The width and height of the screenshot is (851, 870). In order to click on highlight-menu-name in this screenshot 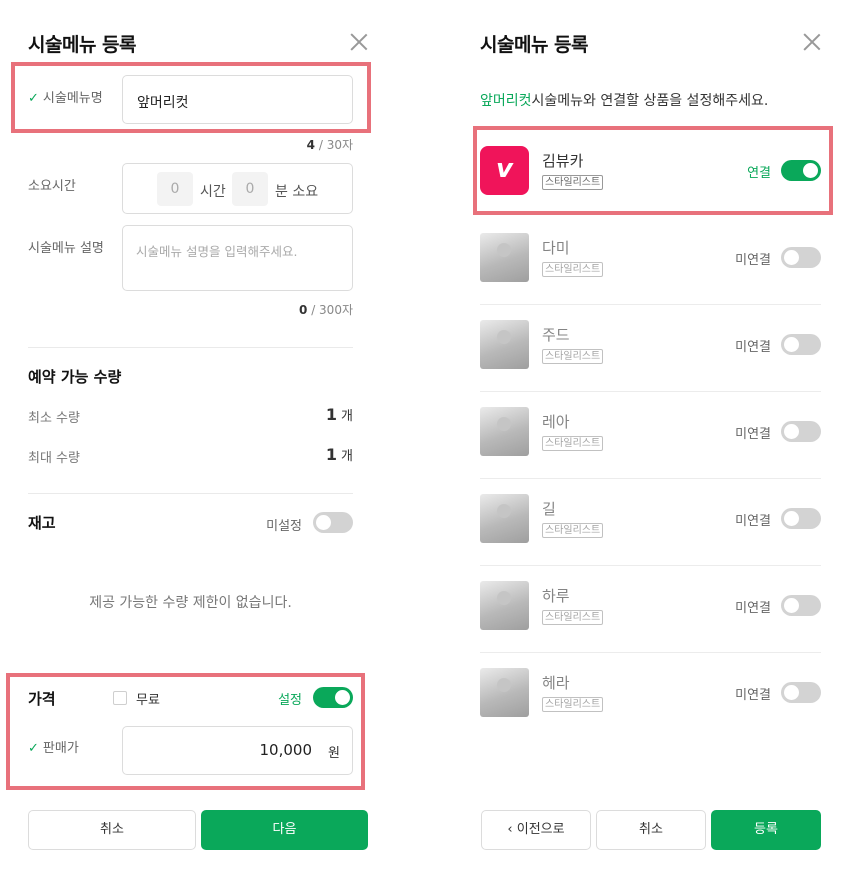, I will do `click(191, 97)`.